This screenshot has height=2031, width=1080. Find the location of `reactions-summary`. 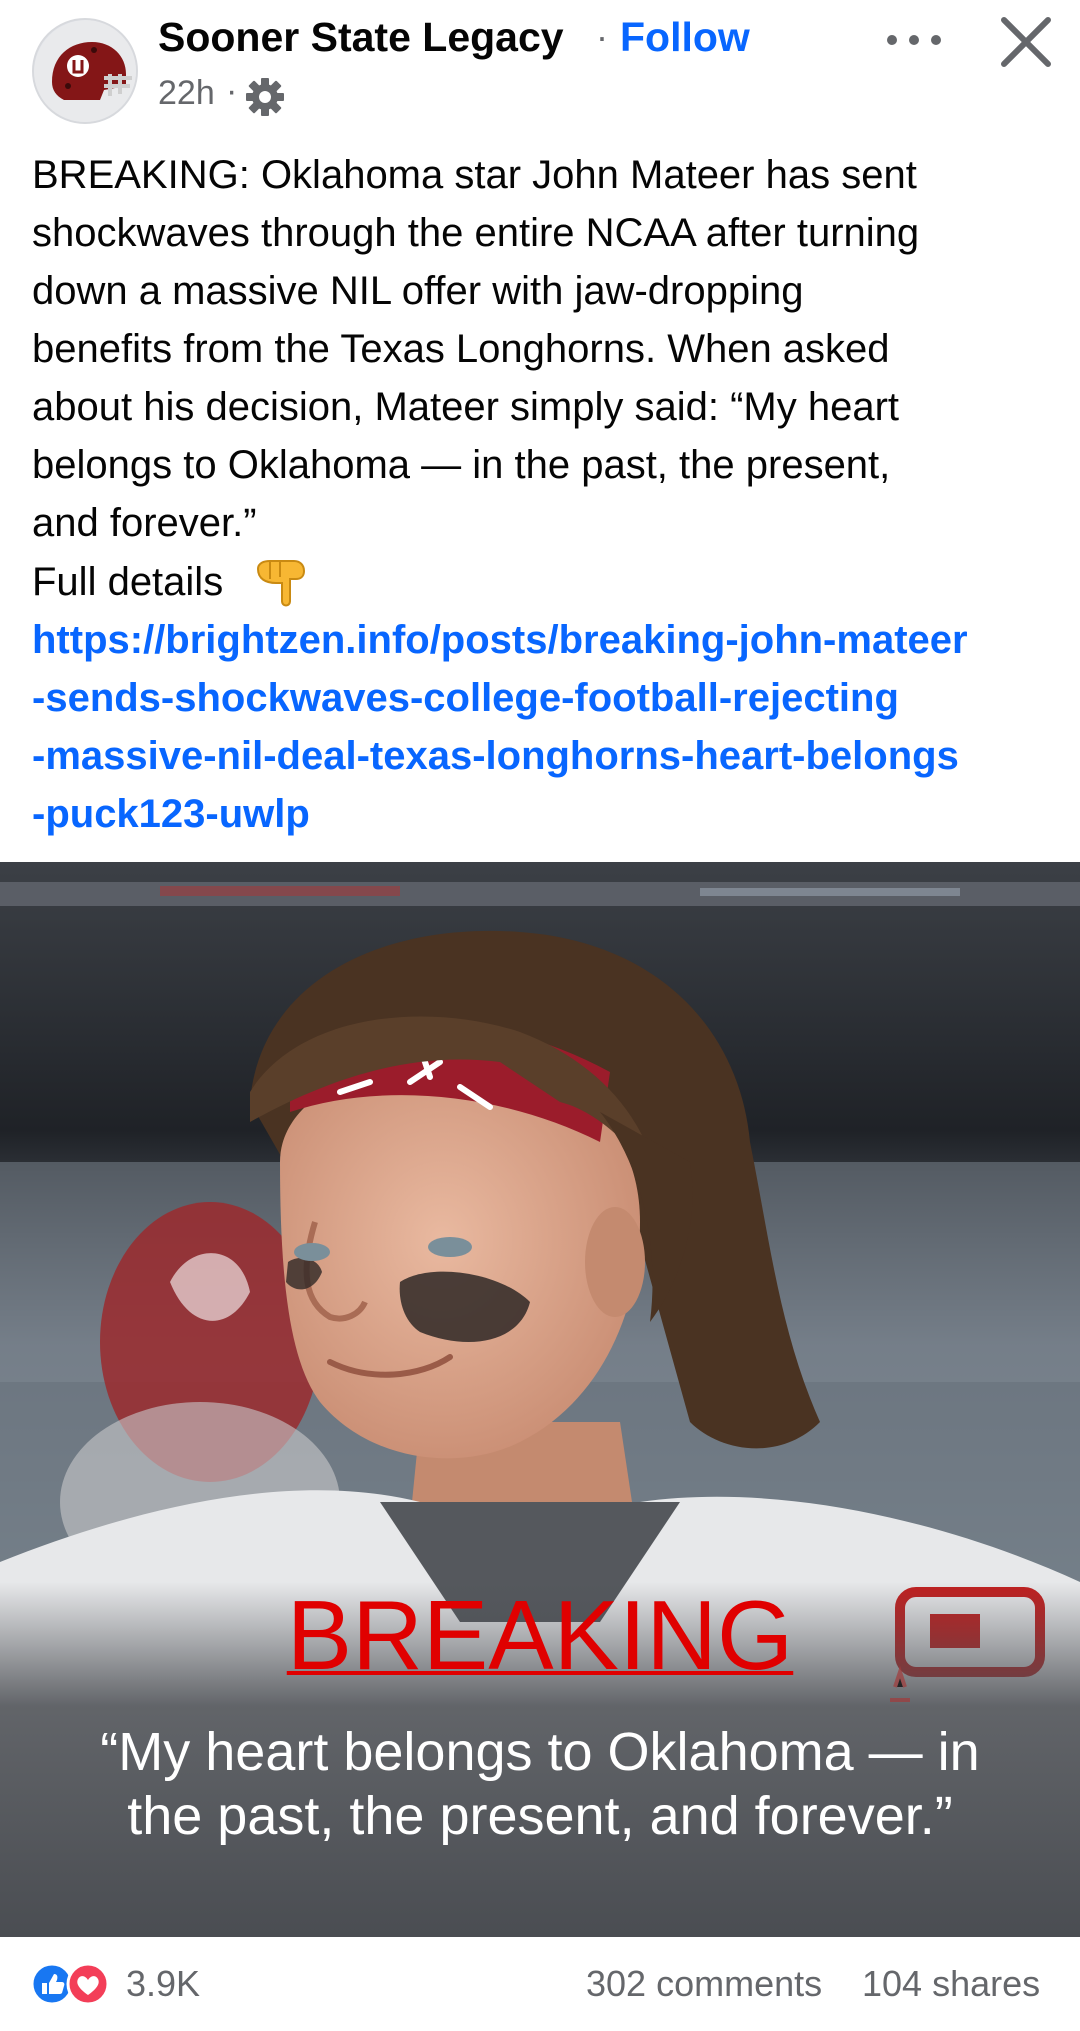

reactions-summary is located at coordinates (75, 1984).